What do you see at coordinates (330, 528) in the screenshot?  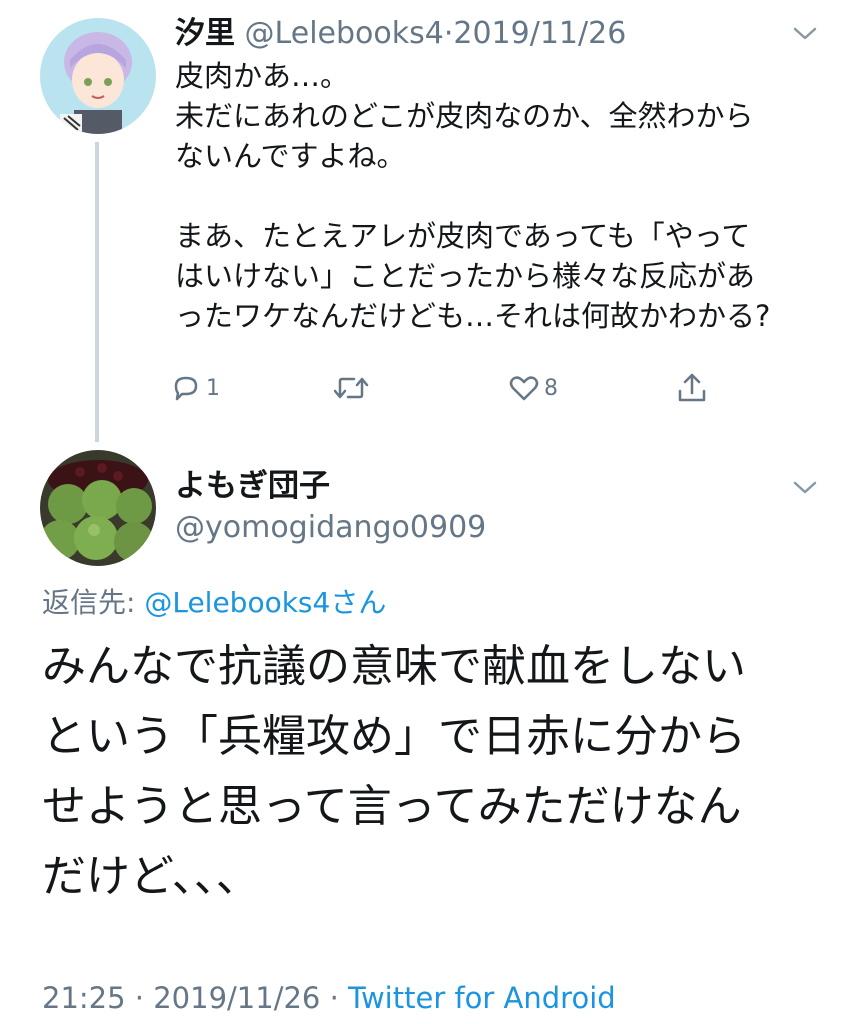 I see `user-handle: @yomogidango0909` at bounding box center [330, 528].